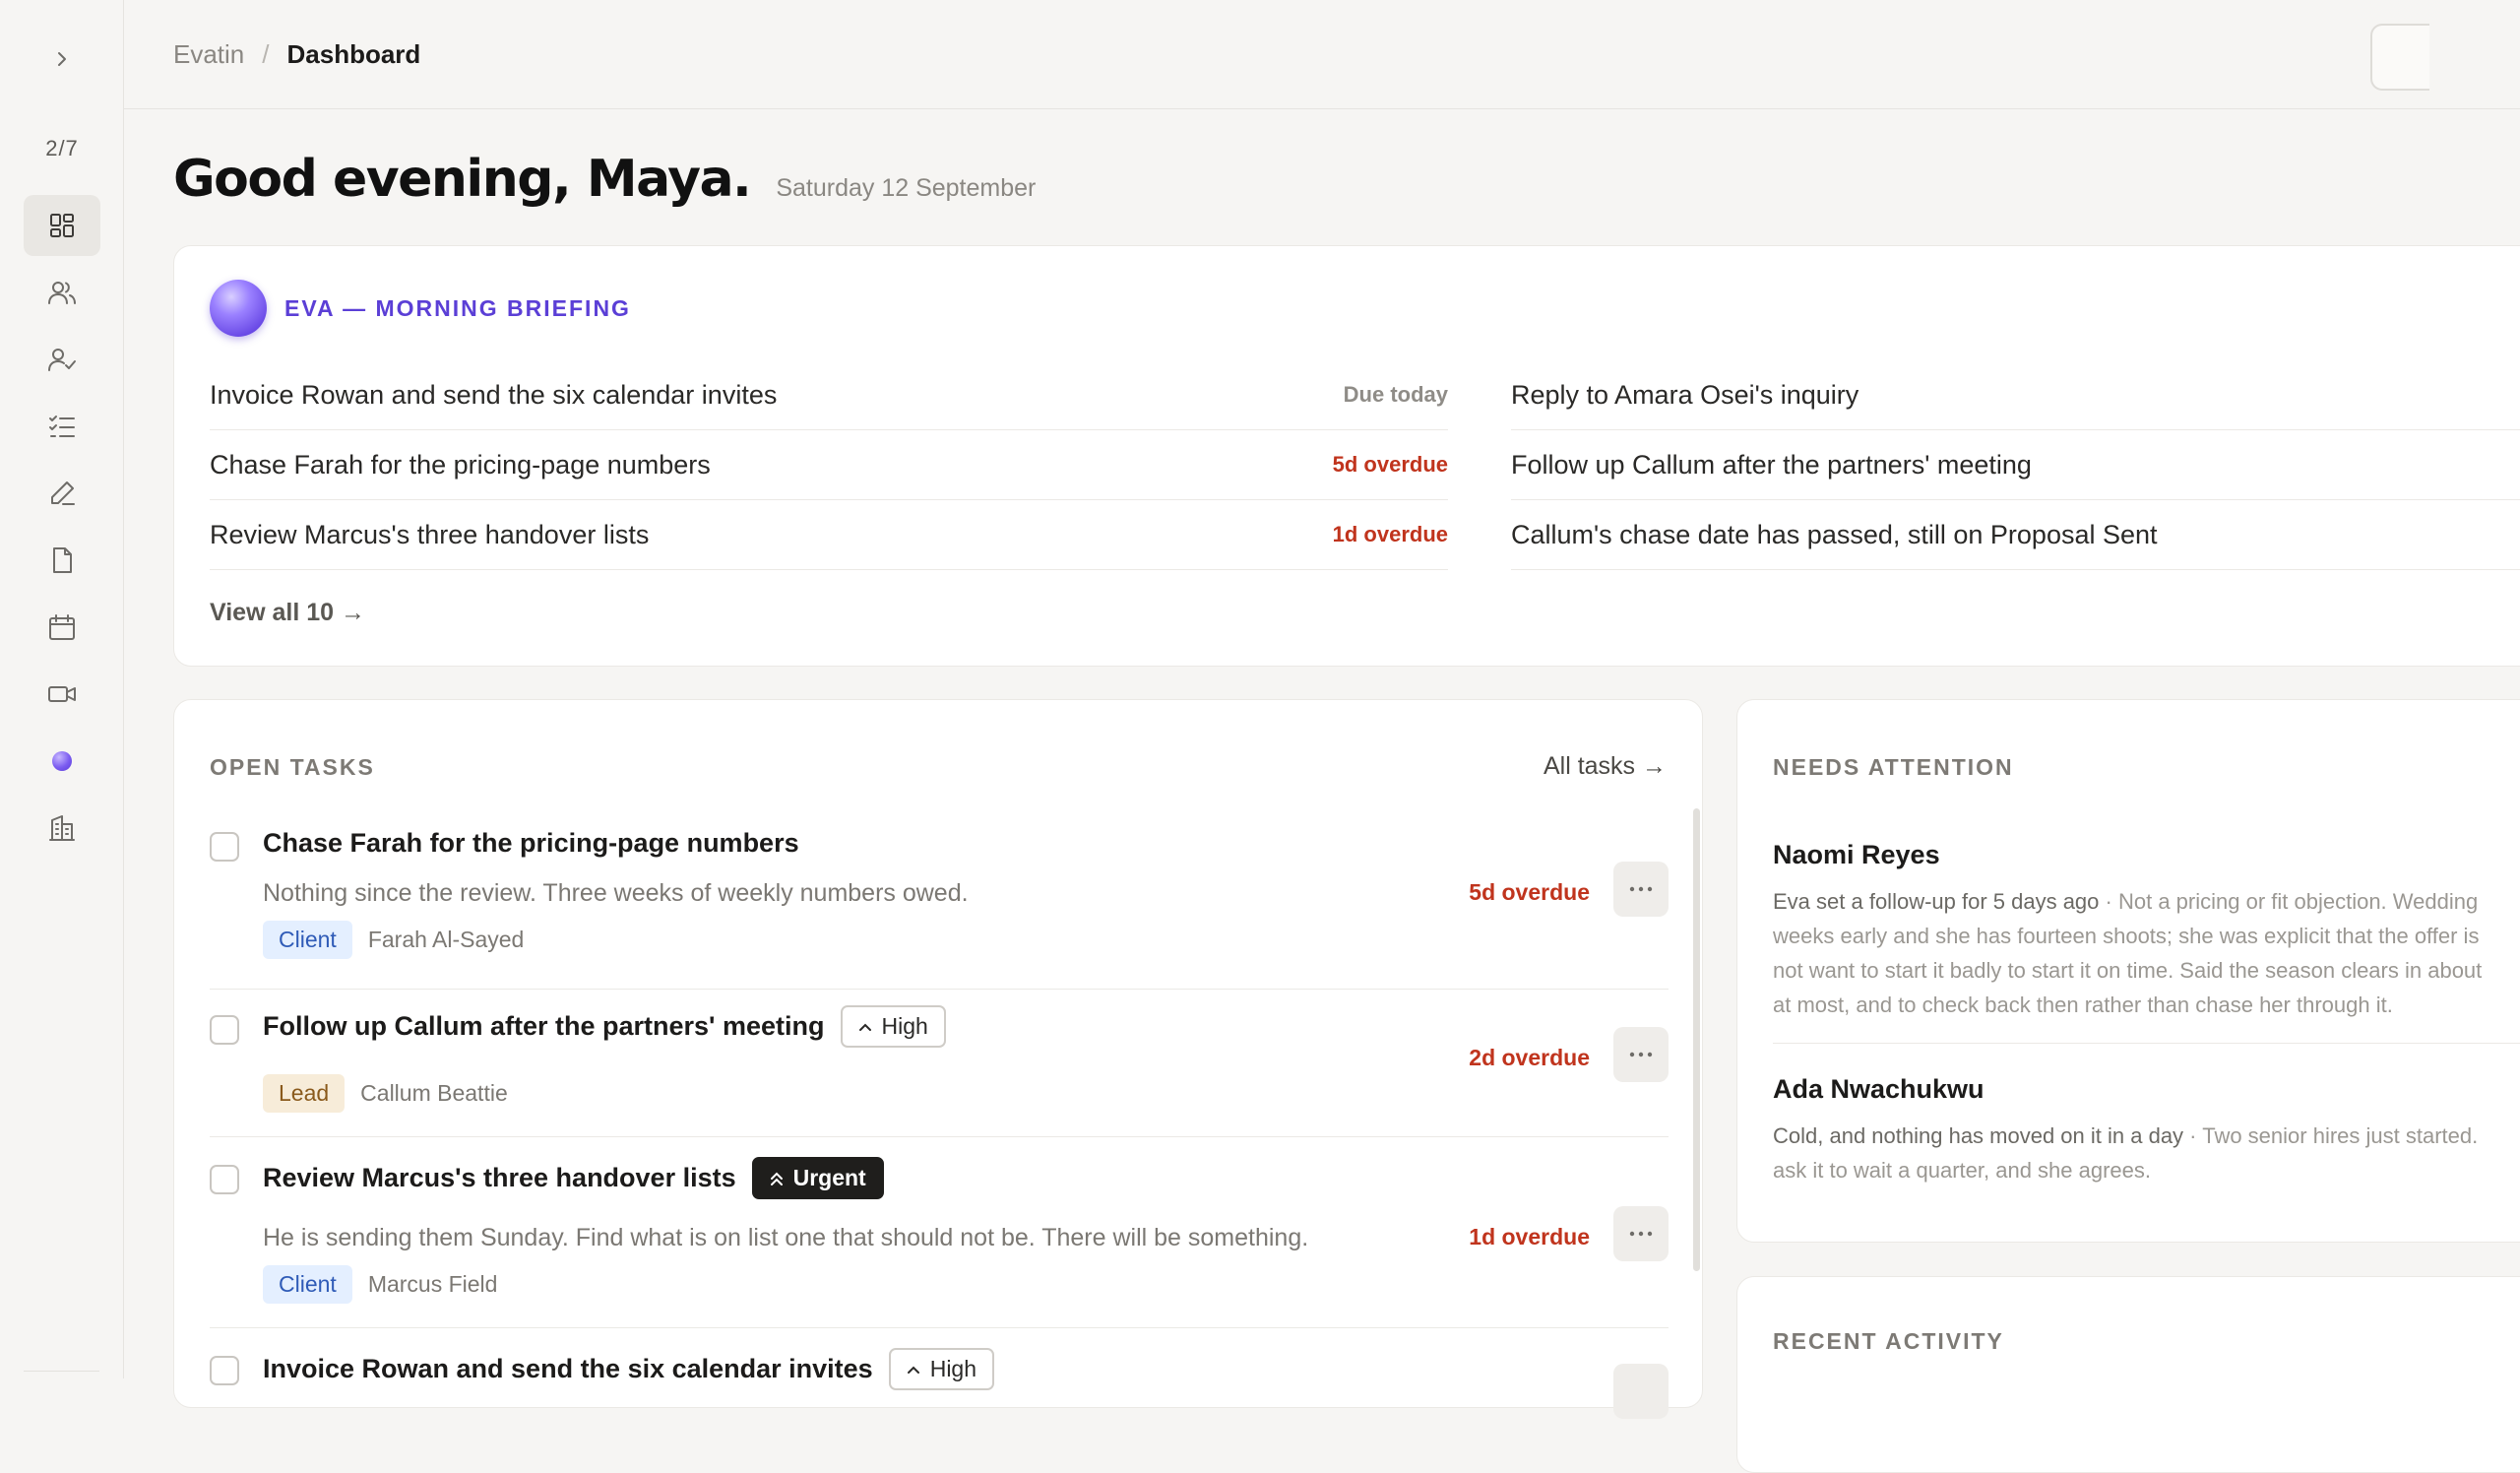 Image resolution: width=2520 pixels, height=1473 pixels. I want to click on section-title: RECENT ACTIVITY, so click(1888, 1341).